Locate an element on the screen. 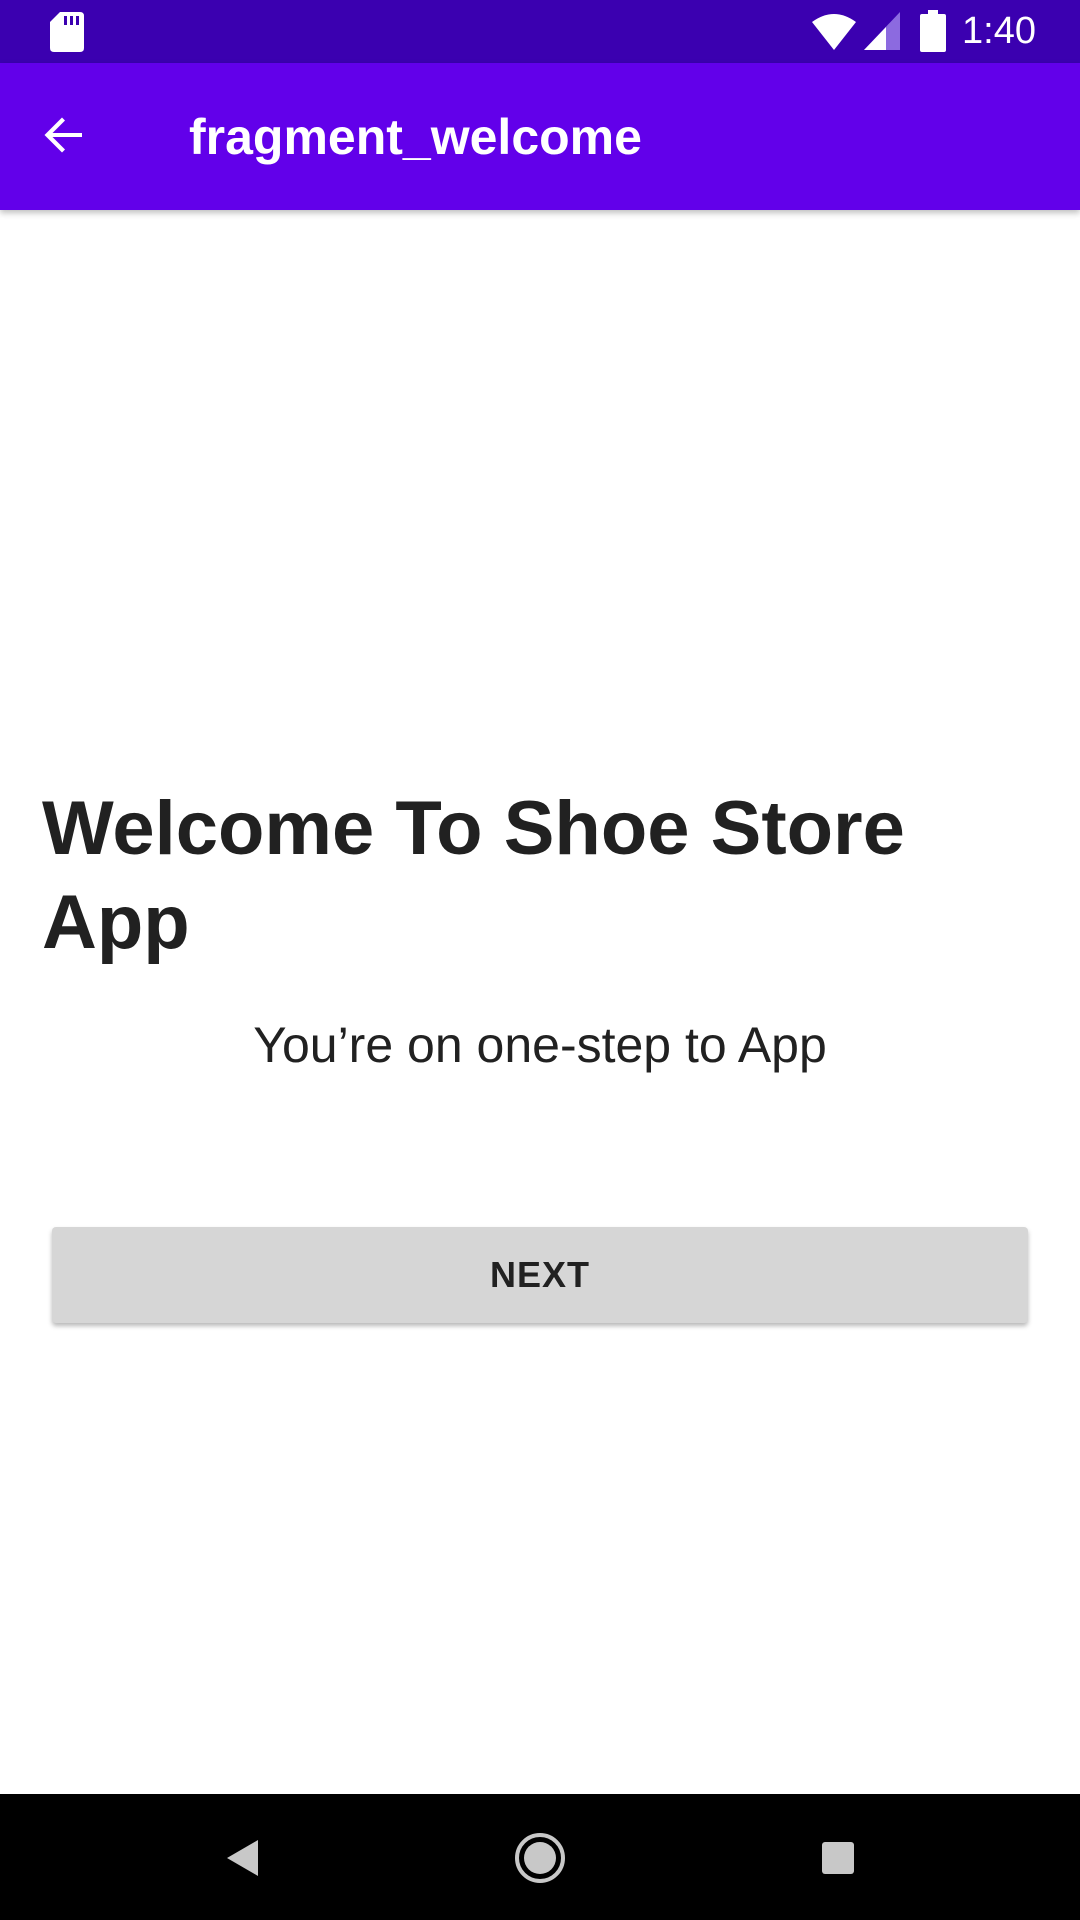 The image size is (1080, 1920). nav-recents-button is located at coordinates (838, 1858).